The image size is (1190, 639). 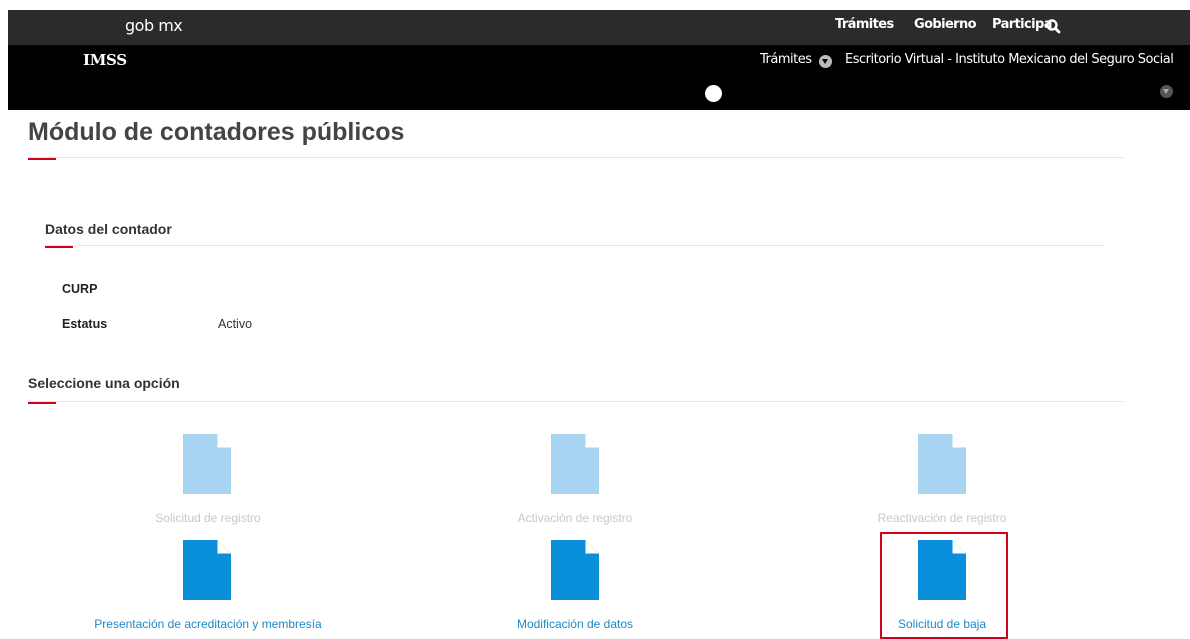 I want to click on highlight-box, so click(x=944, y=585).